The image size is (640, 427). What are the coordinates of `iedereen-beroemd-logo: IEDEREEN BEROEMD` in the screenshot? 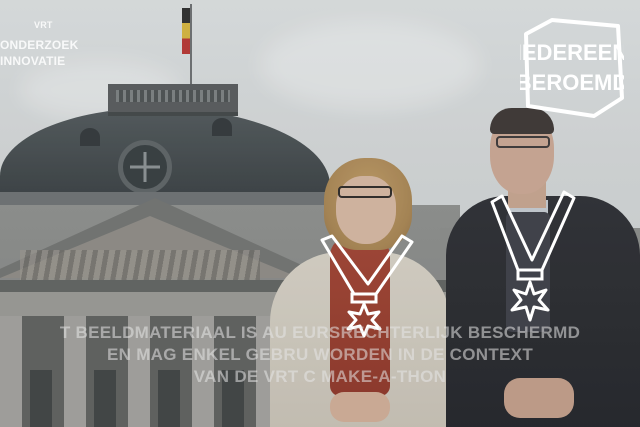 It's located at (572, 68).